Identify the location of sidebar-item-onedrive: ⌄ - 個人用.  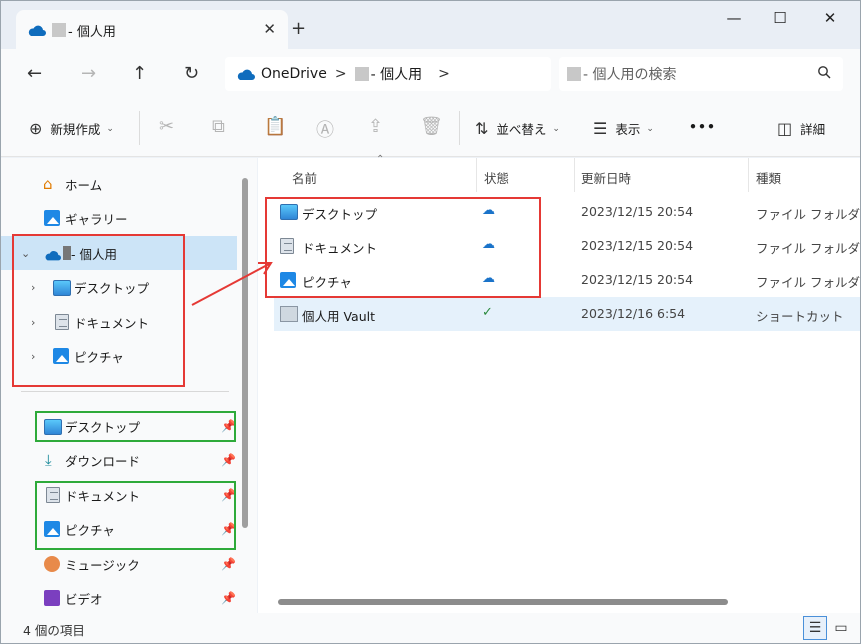
(119, 253).